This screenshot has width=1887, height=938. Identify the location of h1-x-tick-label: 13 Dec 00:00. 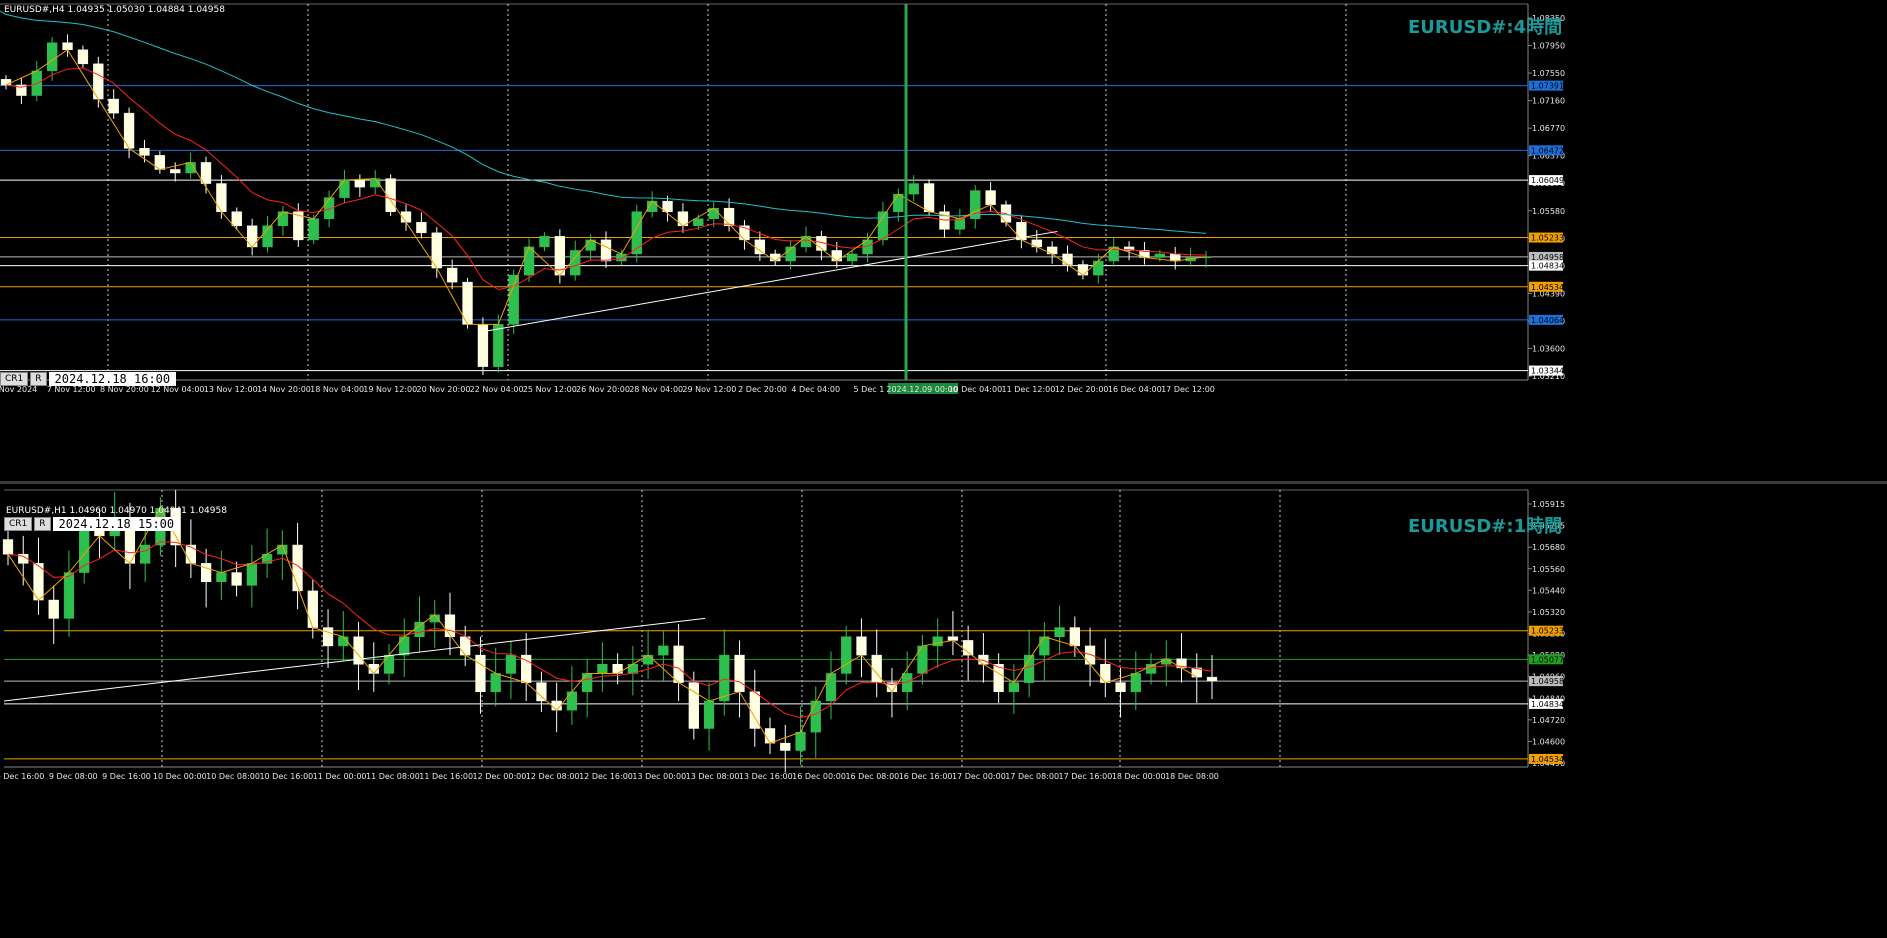
(659, 776).